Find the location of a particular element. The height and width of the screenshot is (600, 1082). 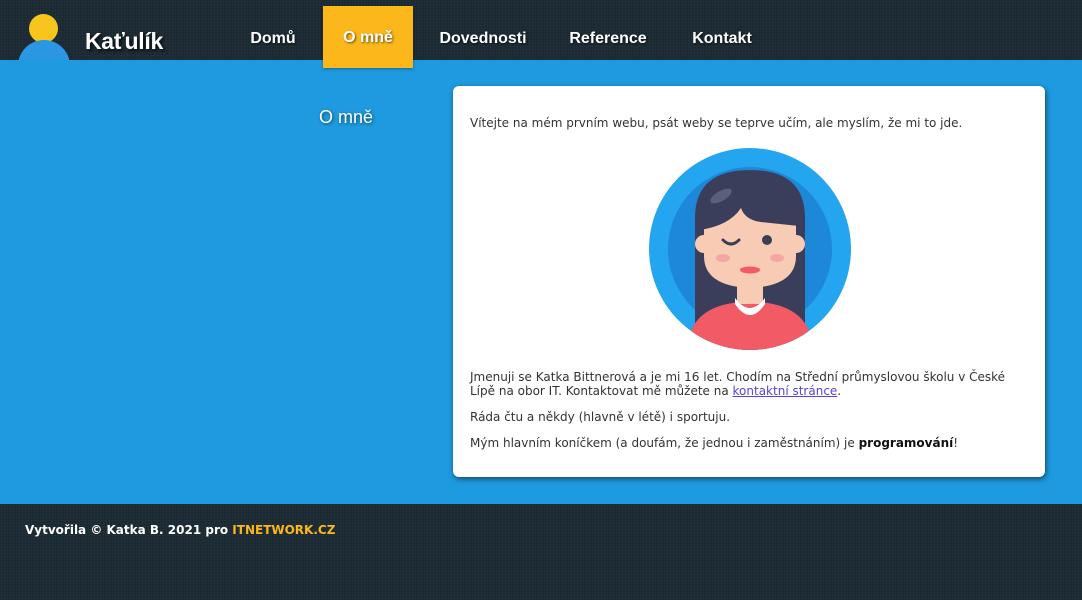

girl-avatar-icon is located at coordinates (750, 249).